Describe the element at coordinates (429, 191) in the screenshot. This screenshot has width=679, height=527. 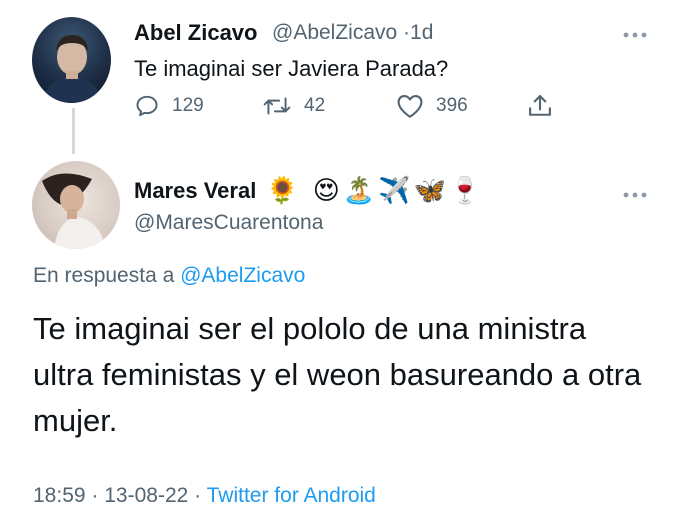
I see `butterfly-emoji: 🦋` at that location.